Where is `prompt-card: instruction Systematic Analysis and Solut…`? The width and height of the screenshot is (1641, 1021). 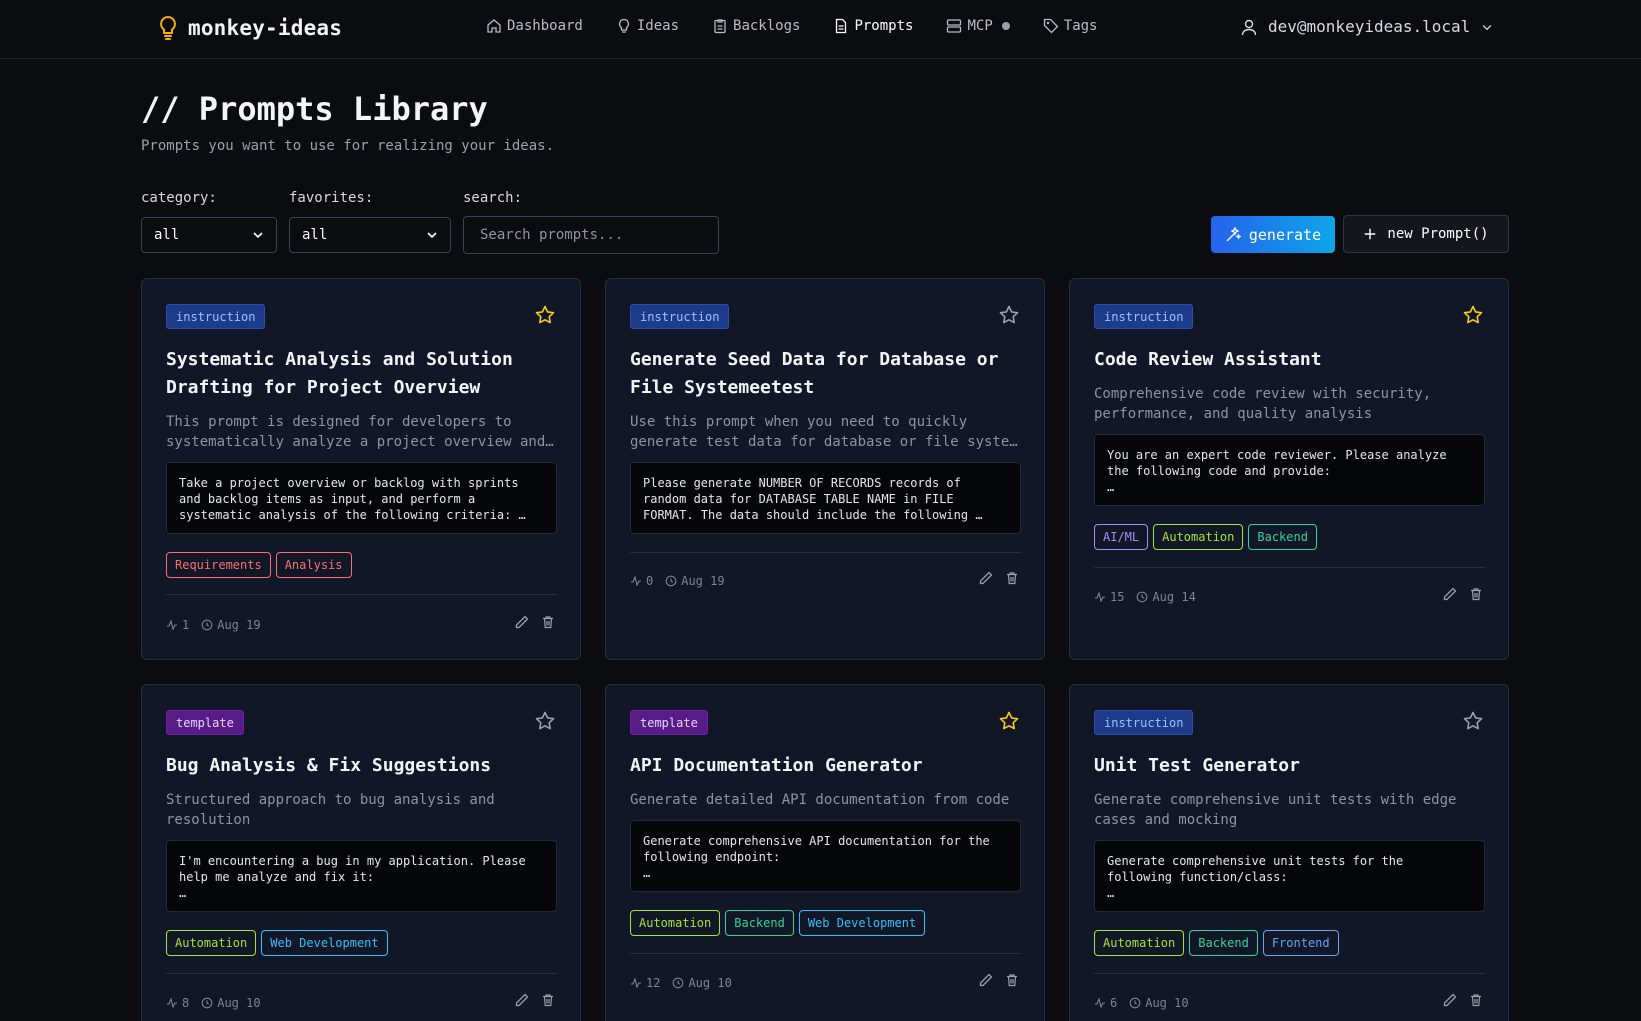 prompt-card: instruction Systematic Analysis and Solut… is located at coordinates (361, 469).